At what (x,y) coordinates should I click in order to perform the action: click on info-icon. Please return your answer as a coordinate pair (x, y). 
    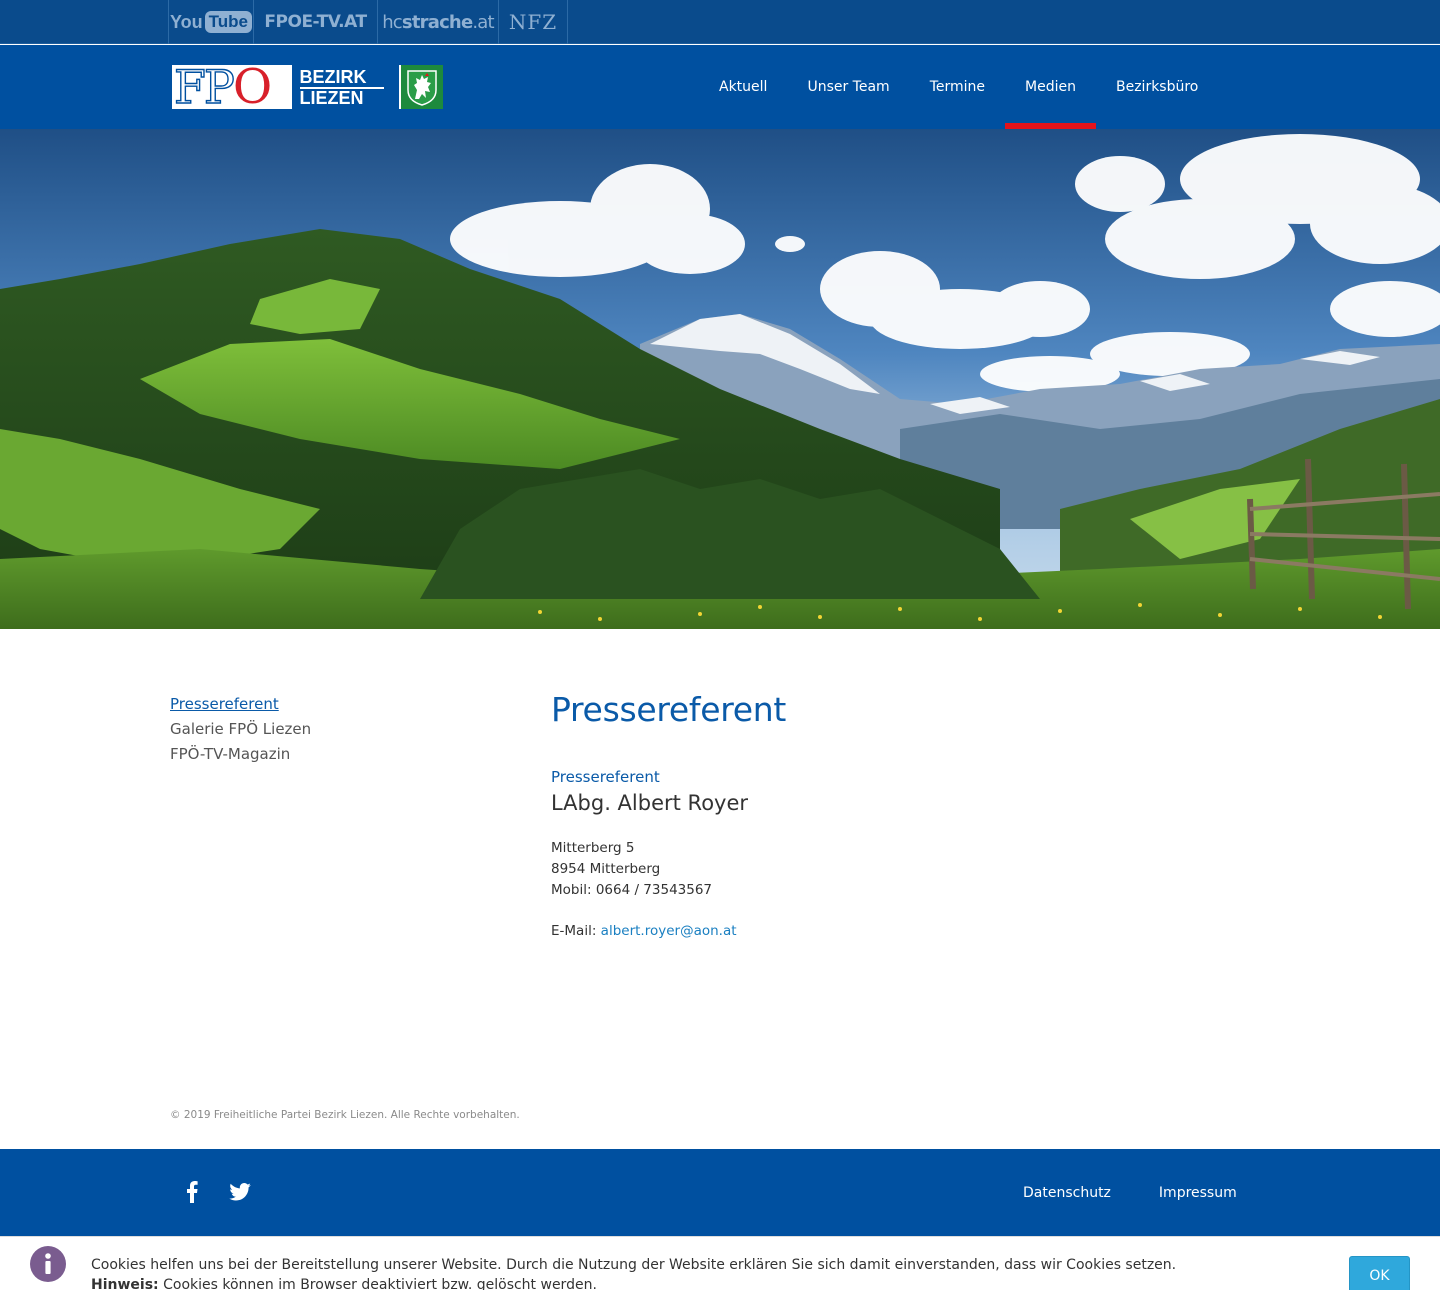
    Looking at the image, I should click on (48, 1264).